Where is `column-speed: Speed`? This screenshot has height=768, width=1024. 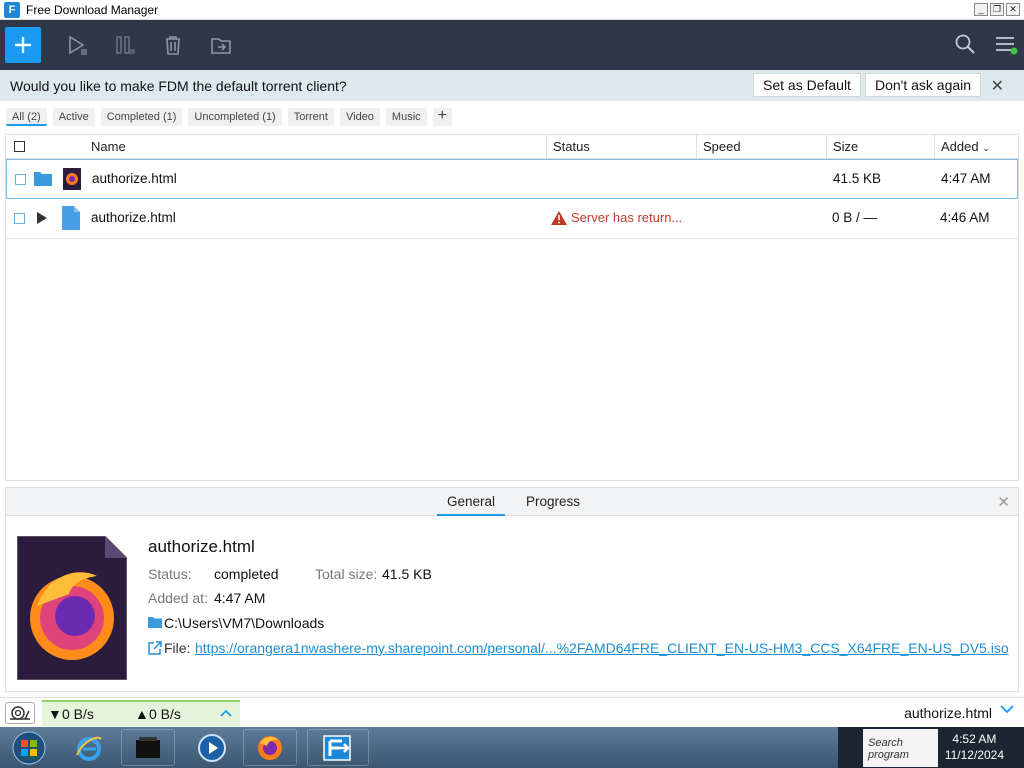
column-speed: Speed is located at coordinates (761, 146).